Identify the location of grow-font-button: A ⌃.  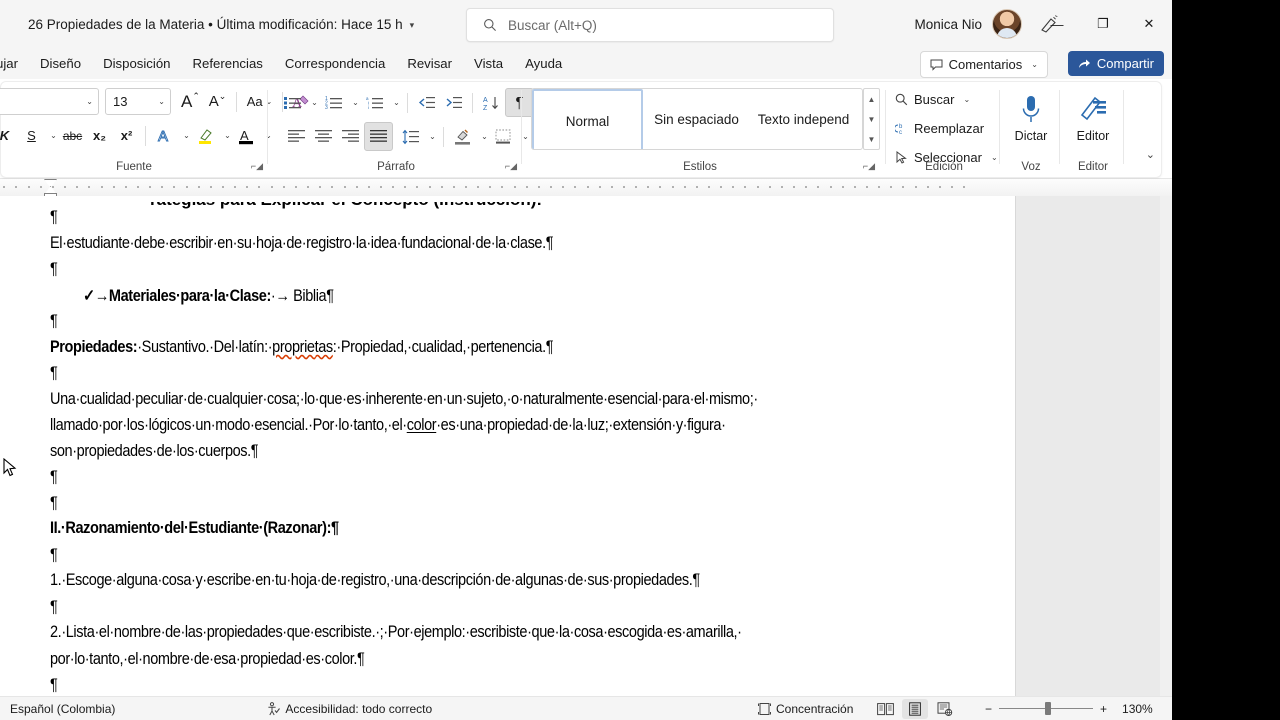
(190, 101).